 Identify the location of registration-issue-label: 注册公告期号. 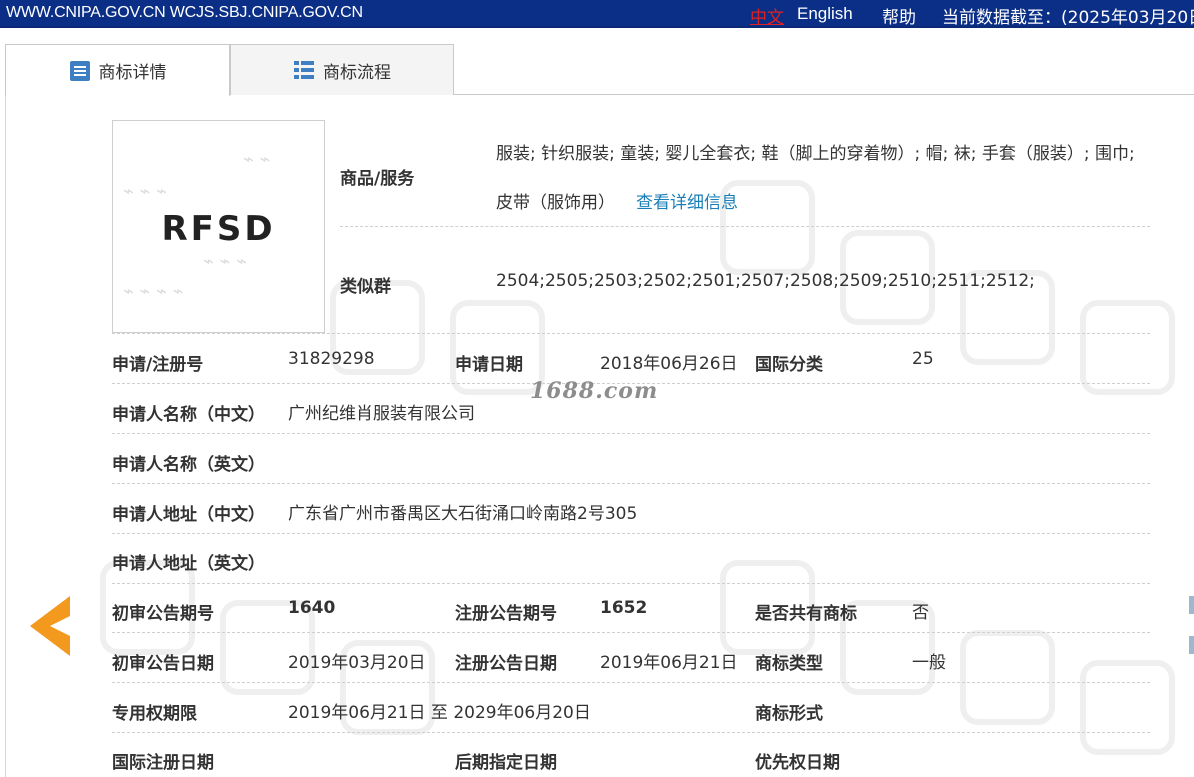
(506, 614).